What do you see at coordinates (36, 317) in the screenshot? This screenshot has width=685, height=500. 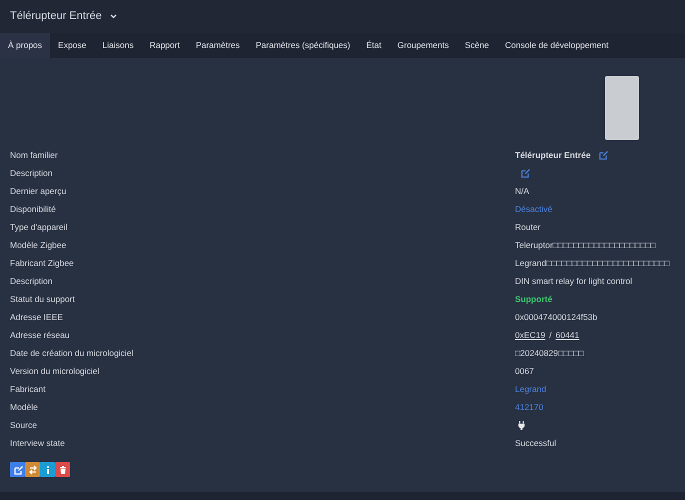 I see `field-label: Adresse IEEE` at bounding box center [36, 317].